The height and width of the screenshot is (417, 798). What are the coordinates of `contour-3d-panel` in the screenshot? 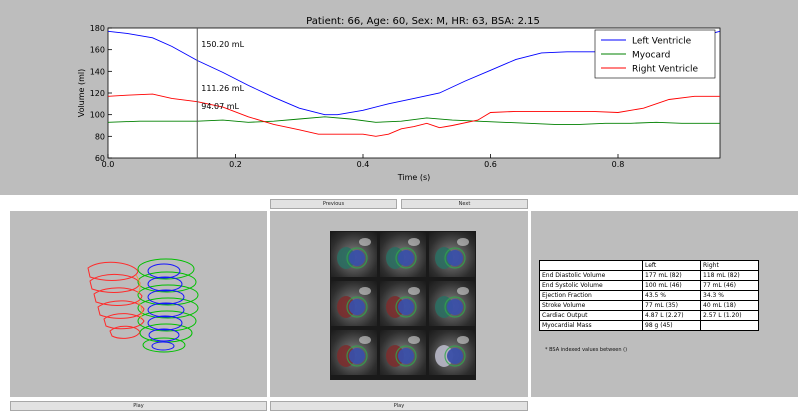 It's located at (138, 304).